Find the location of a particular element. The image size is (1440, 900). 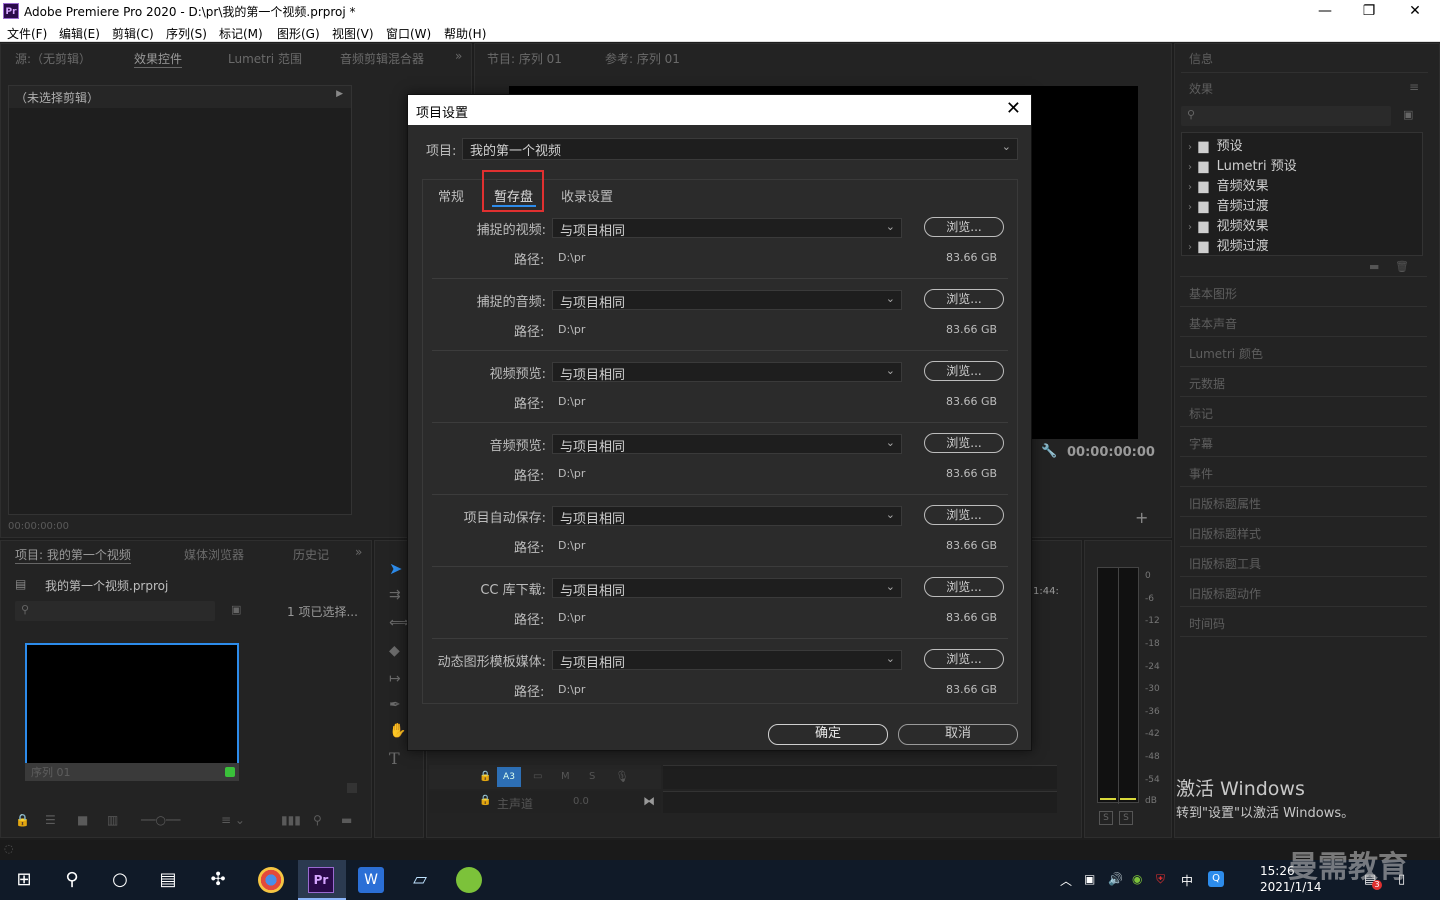

effects-item-presets: › ▆ 预设 is located at coordinates (1215, 144).